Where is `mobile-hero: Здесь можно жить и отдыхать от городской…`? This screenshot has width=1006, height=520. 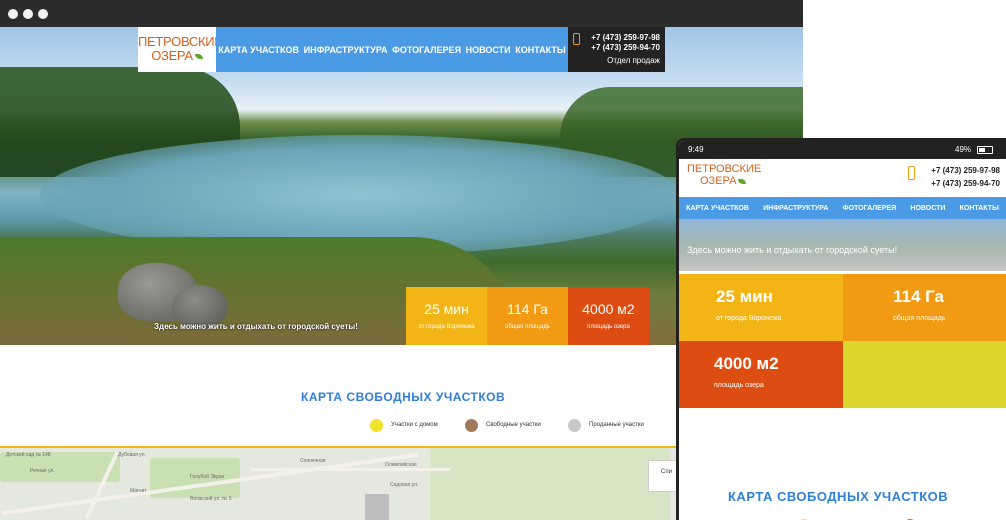 mobile-hero: Здесь можно жить и отдыхать от городской… is located at coordinates (842, 245).